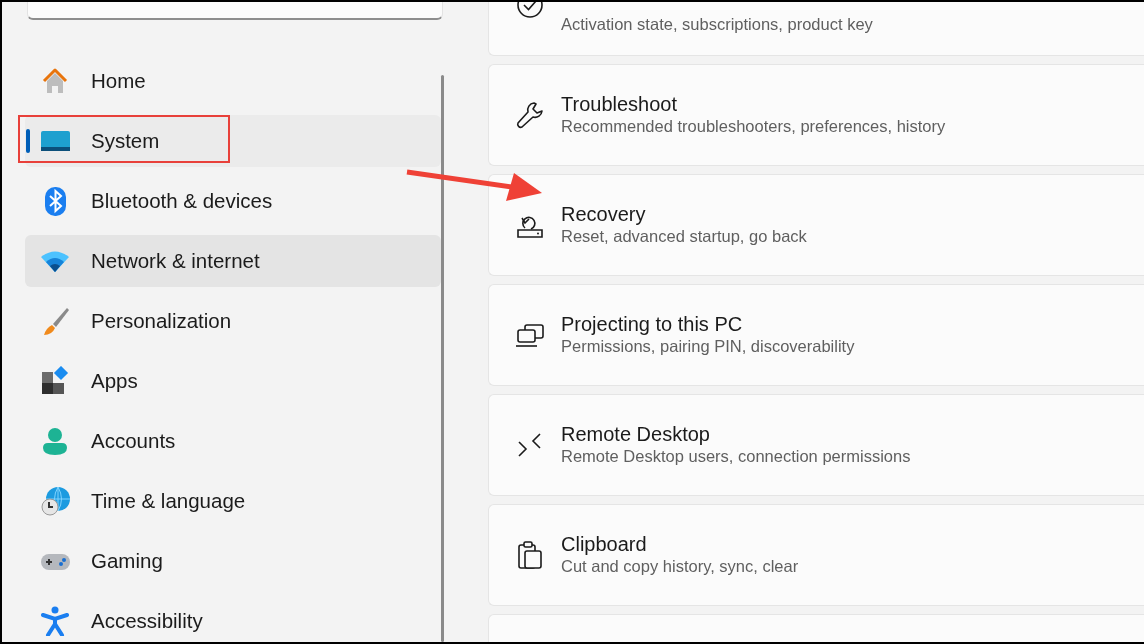 The image size is (1144, 644). I want to click on apps-icon, so click(55, 381).